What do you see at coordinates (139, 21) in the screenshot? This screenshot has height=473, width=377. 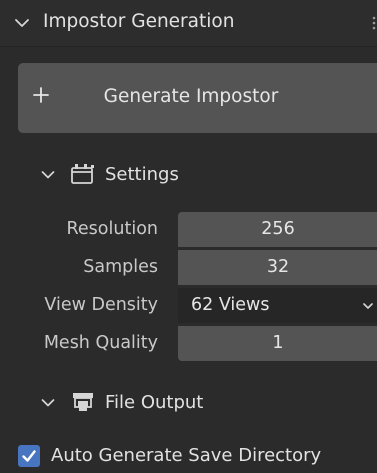 I see `panel-title: Impostor Generation` at bounding box center [139, 21].